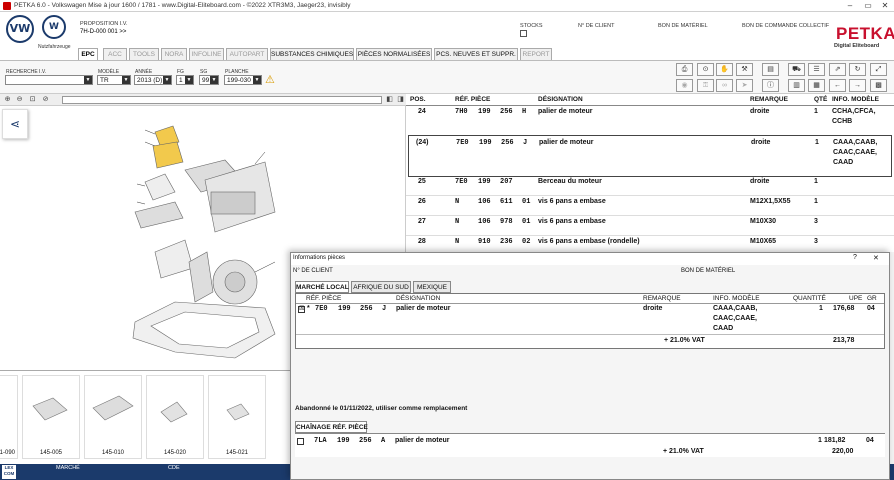  I want to click on arrow-left-icon: ←, so click(837, 85).